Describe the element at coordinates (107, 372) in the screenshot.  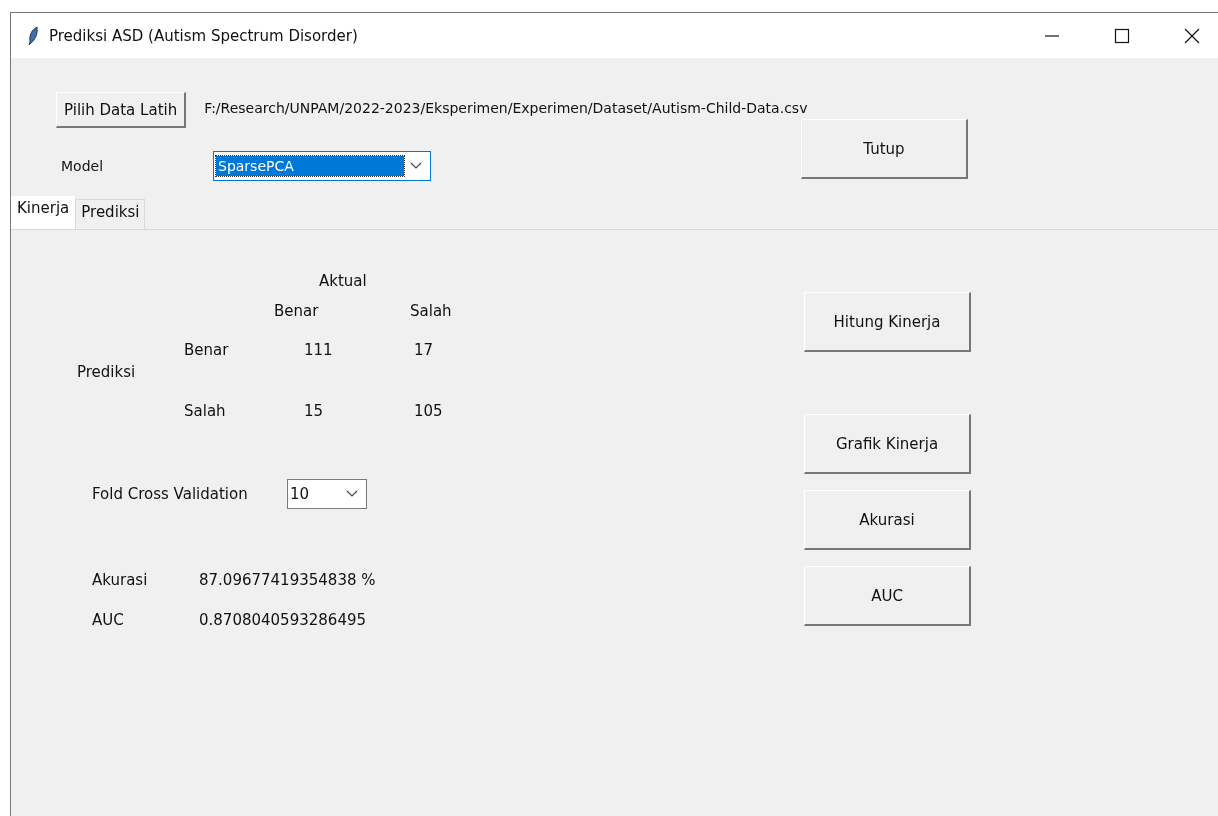
I see `predicted-label: Prediksi` at that location.